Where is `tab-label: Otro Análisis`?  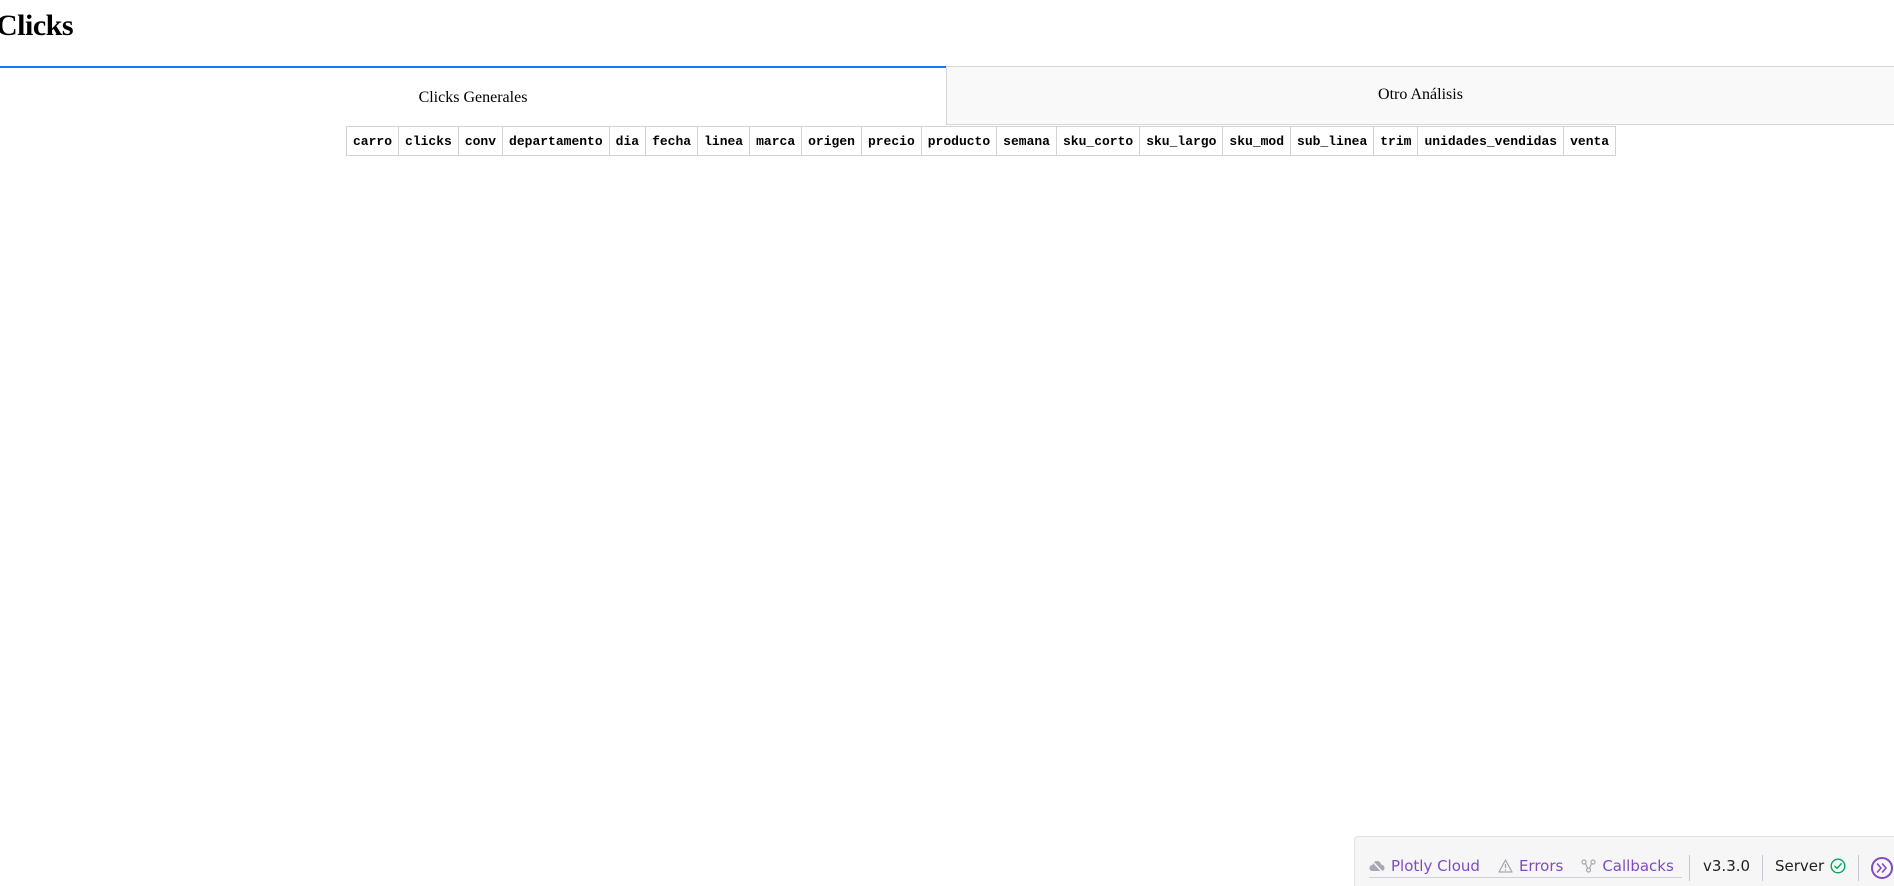
tab-label: Otro Análisis is located at coordinates (1420, 94).